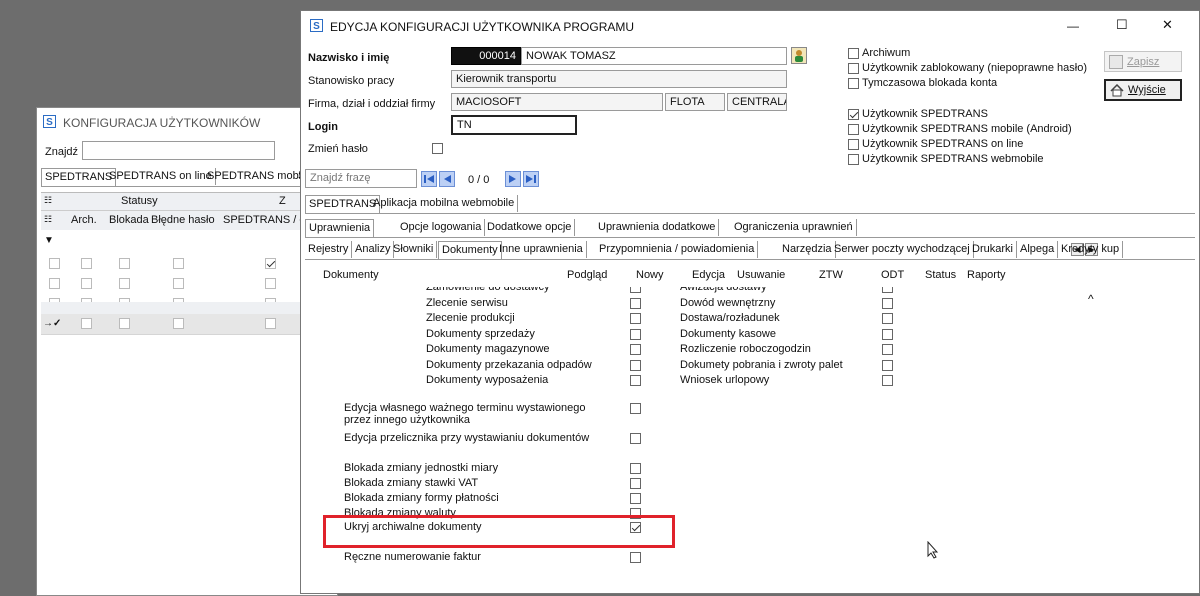 Image resolution: width=1200 pixels, height=596 pixels. Describe the element at coordinates (267, 220) in the screenshot. I see `grid-col-spedtrans: SPEDTRANS / on` at that location.